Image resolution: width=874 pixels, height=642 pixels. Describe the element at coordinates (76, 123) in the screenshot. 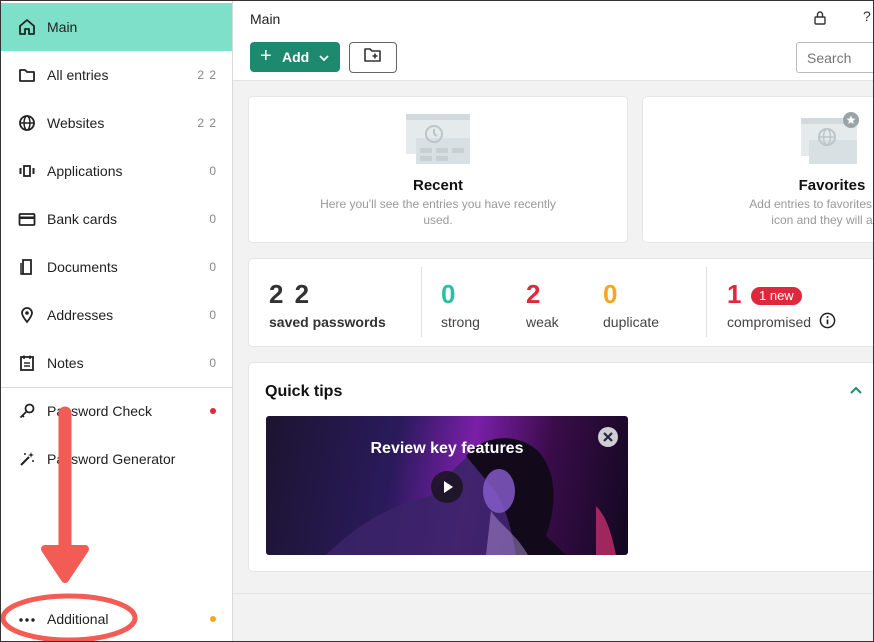

I see `sidebar-item-label: Websites` at that location.